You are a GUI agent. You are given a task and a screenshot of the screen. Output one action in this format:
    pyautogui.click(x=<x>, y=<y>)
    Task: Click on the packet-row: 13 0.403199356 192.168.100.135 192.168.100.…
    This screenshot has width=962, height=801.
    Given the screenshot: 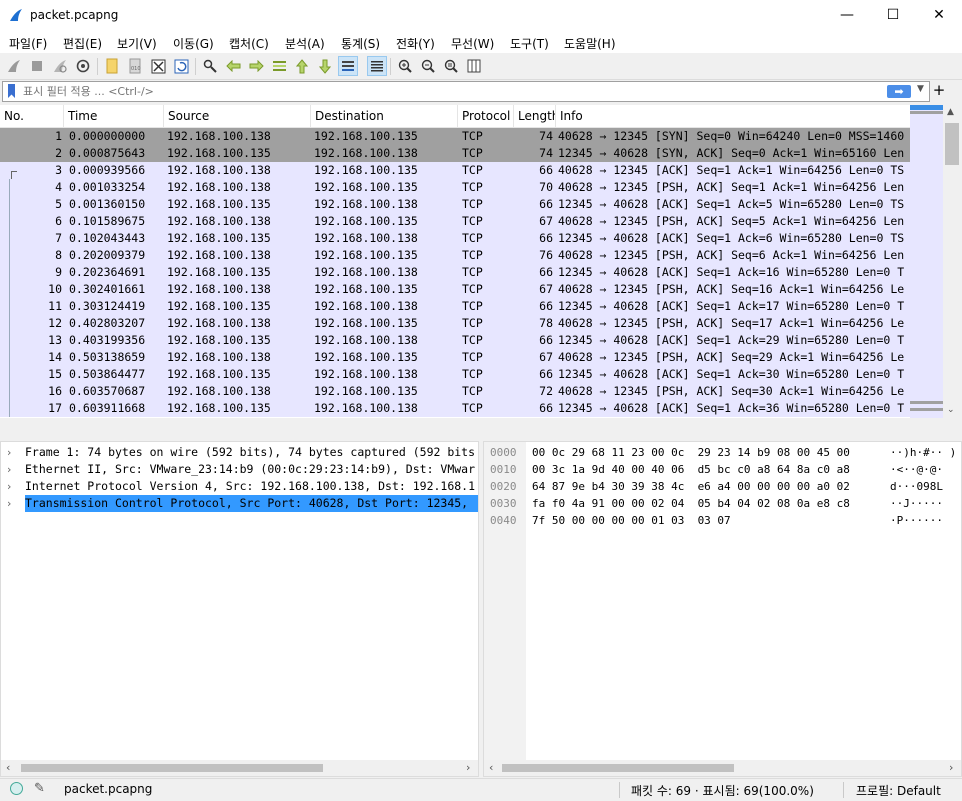 What is the action you would take?
    pyautogui.click(x=455, y=340)
    